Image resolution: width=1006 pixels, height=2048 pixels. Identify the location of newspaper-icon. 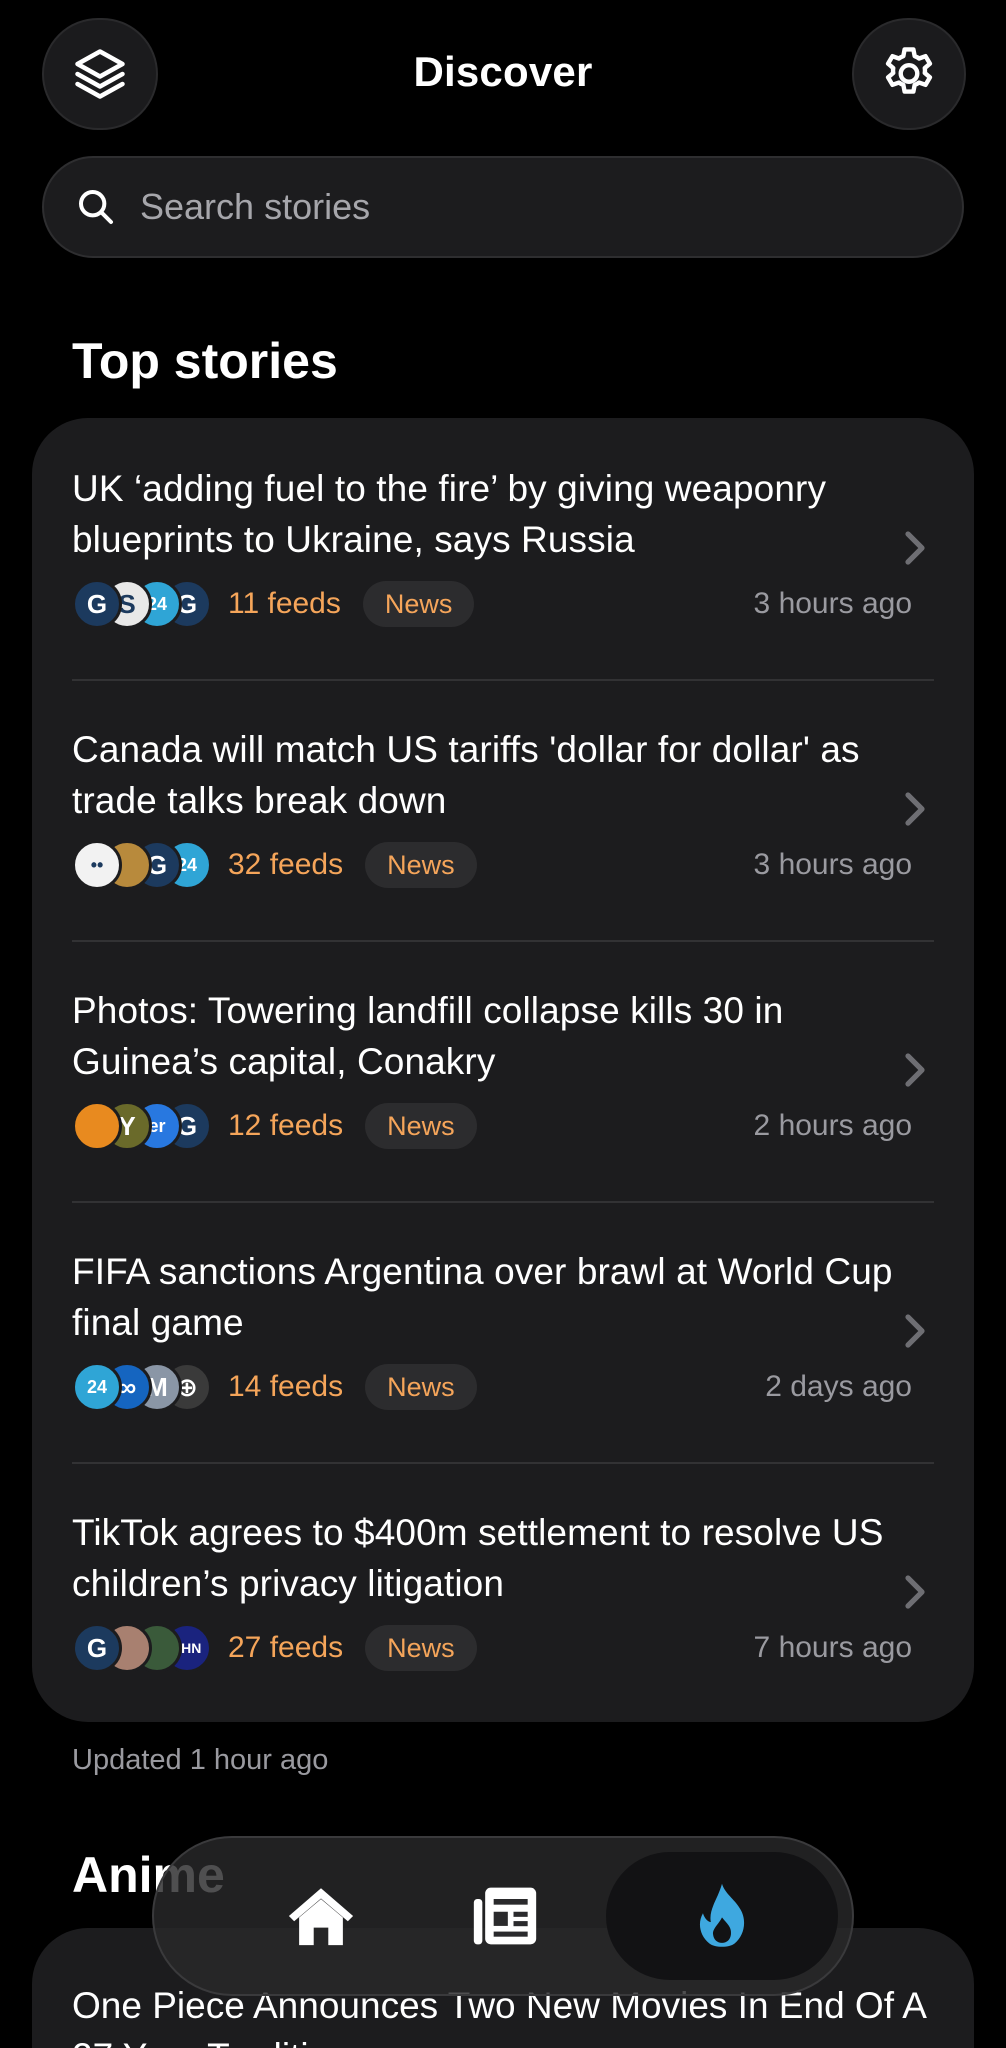
(505, 1916).